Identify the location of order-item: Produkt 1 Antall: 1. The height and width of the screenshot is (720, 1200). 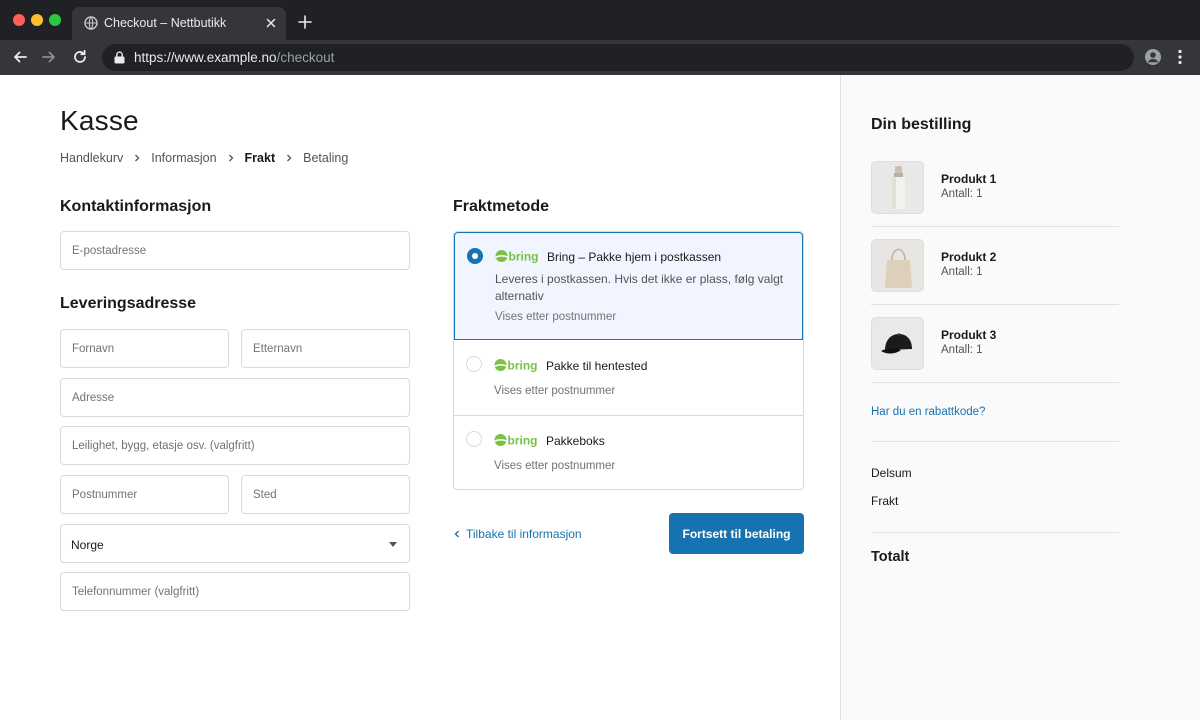
(995, 189).